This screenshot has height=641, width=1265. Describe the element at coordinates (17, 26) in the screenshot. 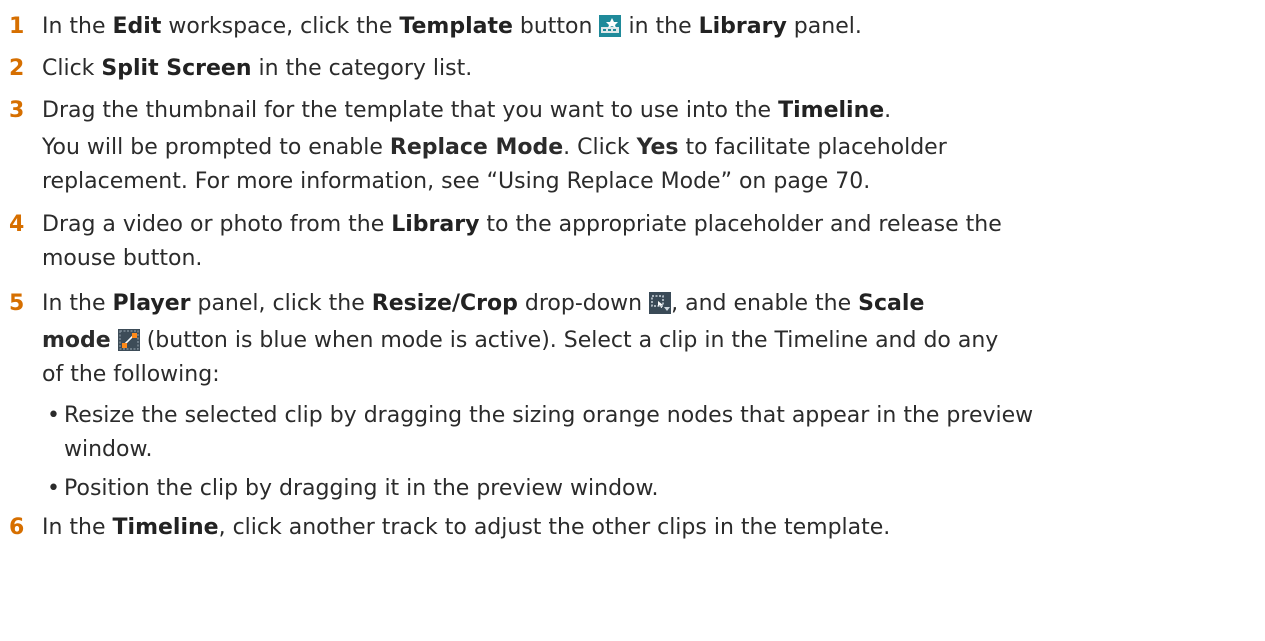

I see `step-number: 1` at that location.